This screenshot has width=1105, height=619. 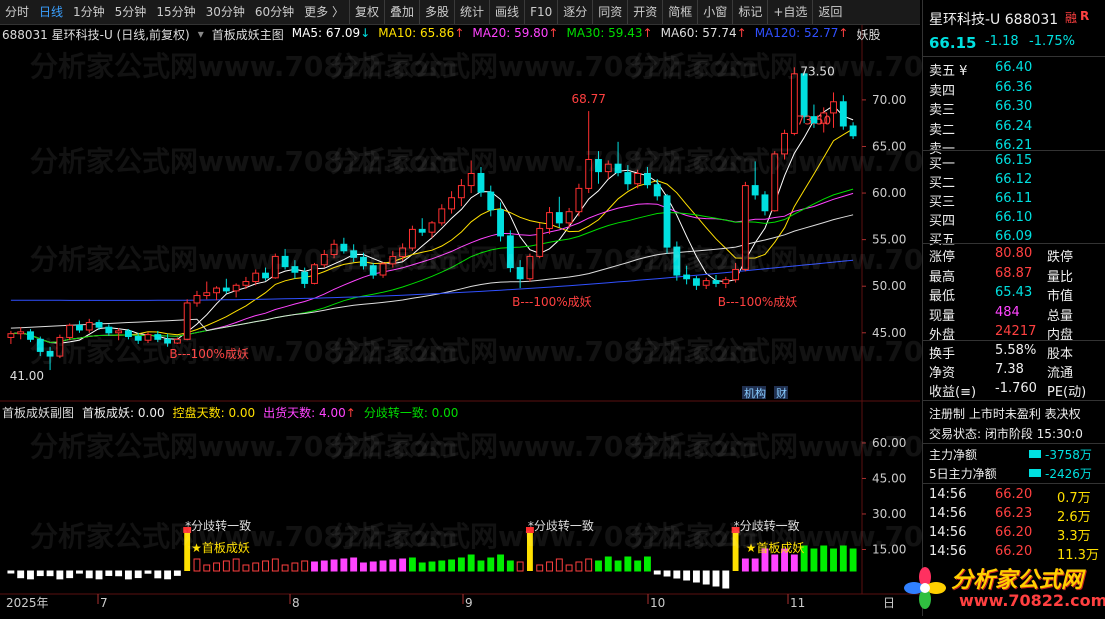 I want to click on stat-label-2: 市值, so click(x=1060, y=296).